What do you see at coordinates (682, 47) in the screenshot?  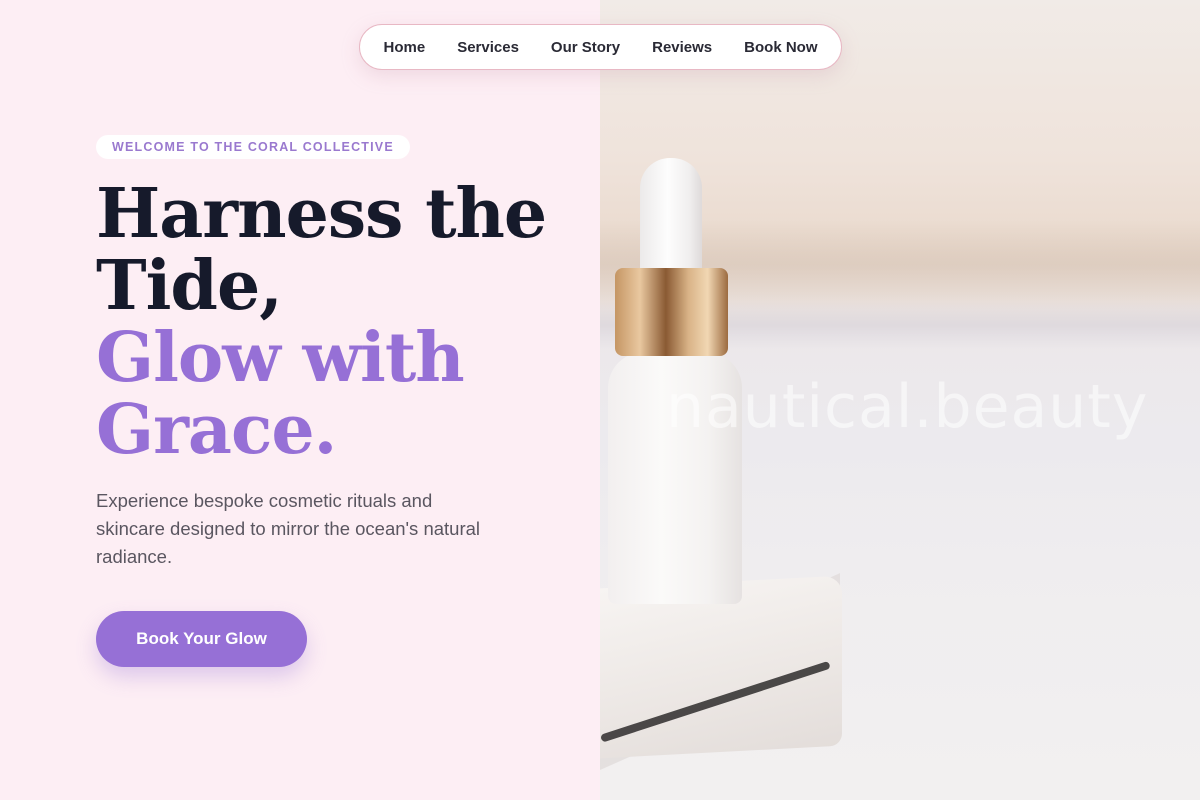 I see `nav-reviews: Reviews` at bounding box center [682, 47].